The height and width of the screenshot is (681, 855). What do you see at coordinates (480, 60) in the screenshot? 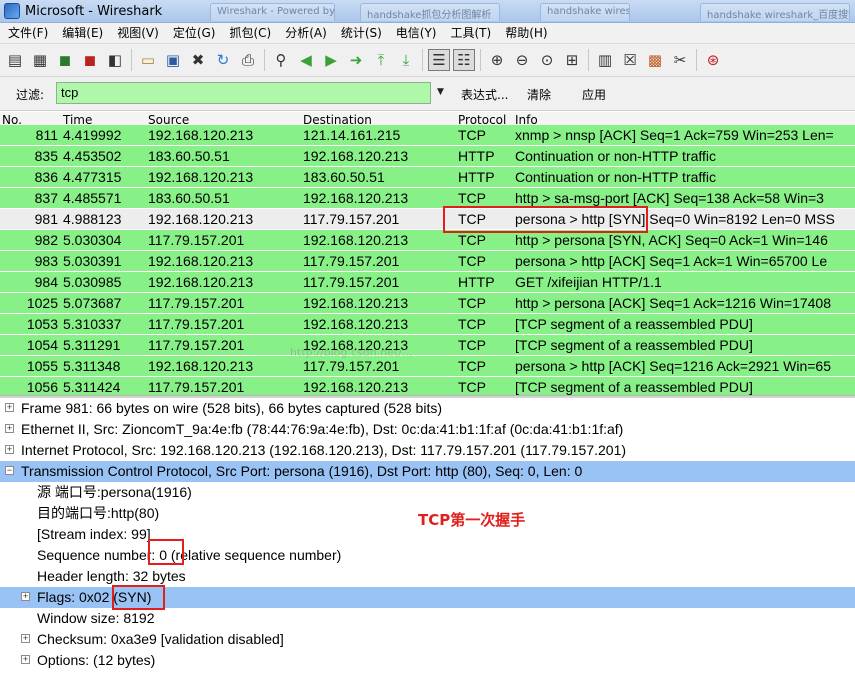
I see `toolbar-separator` at bounding box center [480, 60].